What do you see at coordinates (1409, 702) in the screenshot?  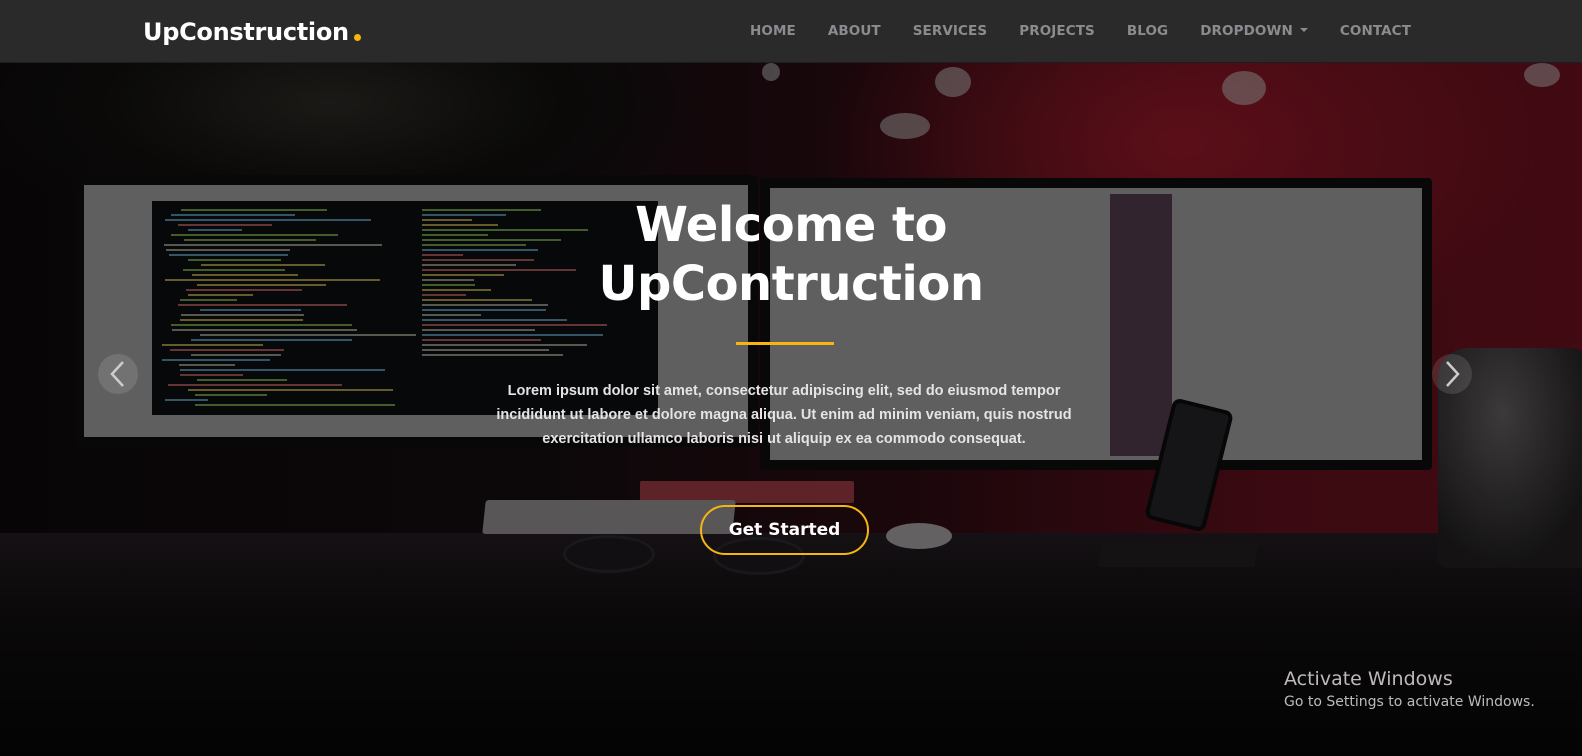 I see `watermark-subtitle: Go to Settings to activate Windows.` at bounding box center [1409, 702].